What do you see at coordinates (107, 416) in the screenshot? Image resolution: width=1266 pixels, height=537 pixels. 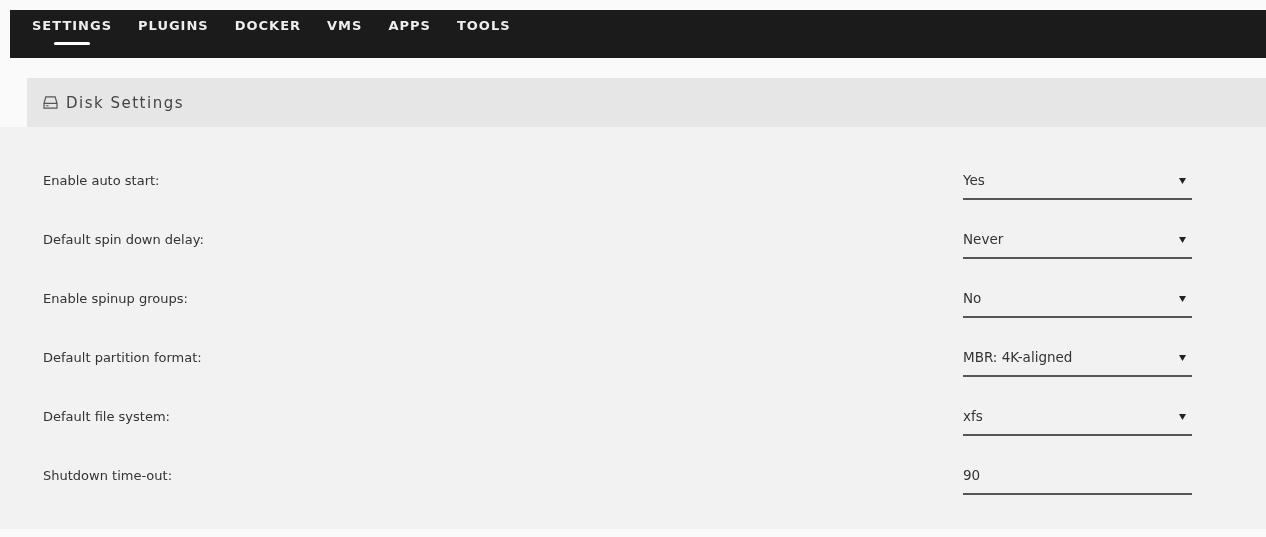 I see `setting-label: Default file system:` at bounding box center [107, 416].